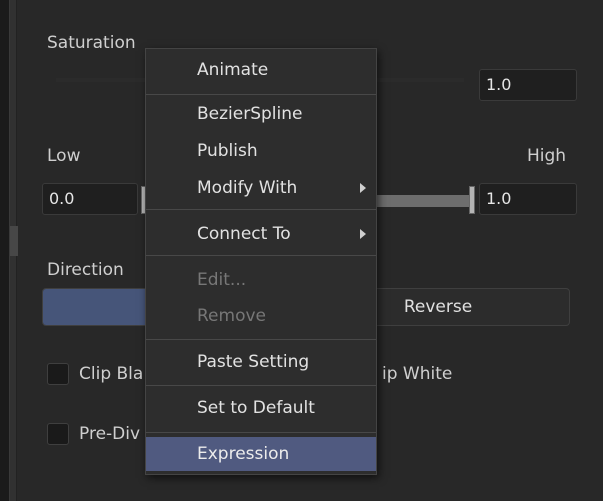  I want to click on menu-item-label: Paste Setting, so click(253, 362).